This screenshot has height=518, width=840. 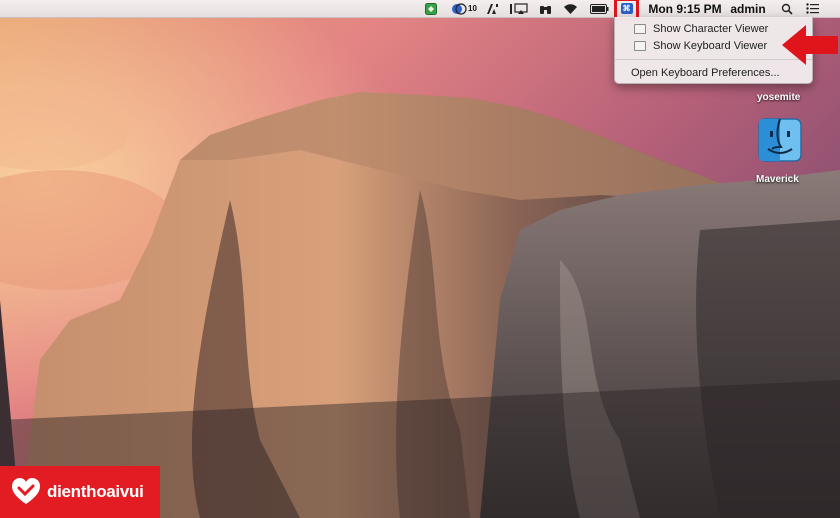 I want to click on green-app-icon, so click(x=431, y=8).